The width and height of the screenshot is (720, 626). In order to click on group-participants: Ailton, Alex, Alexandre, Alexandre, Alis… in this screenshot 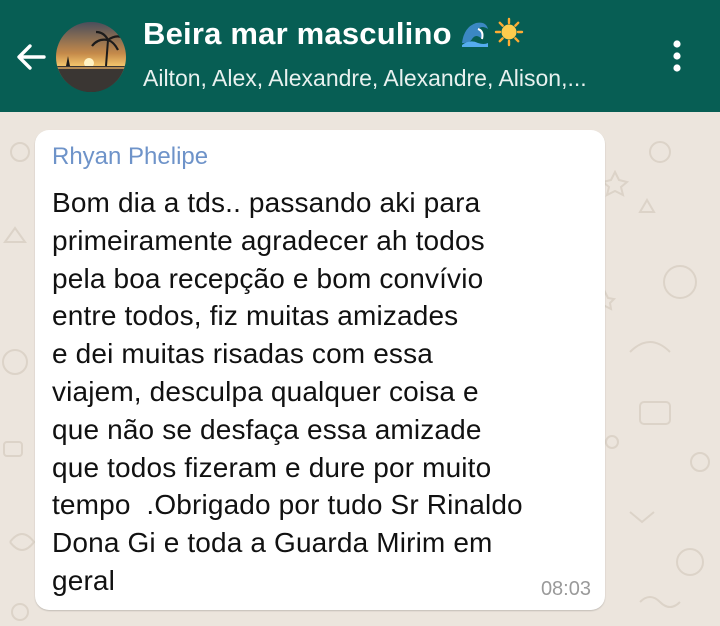, I will do `click(388, 78)`.